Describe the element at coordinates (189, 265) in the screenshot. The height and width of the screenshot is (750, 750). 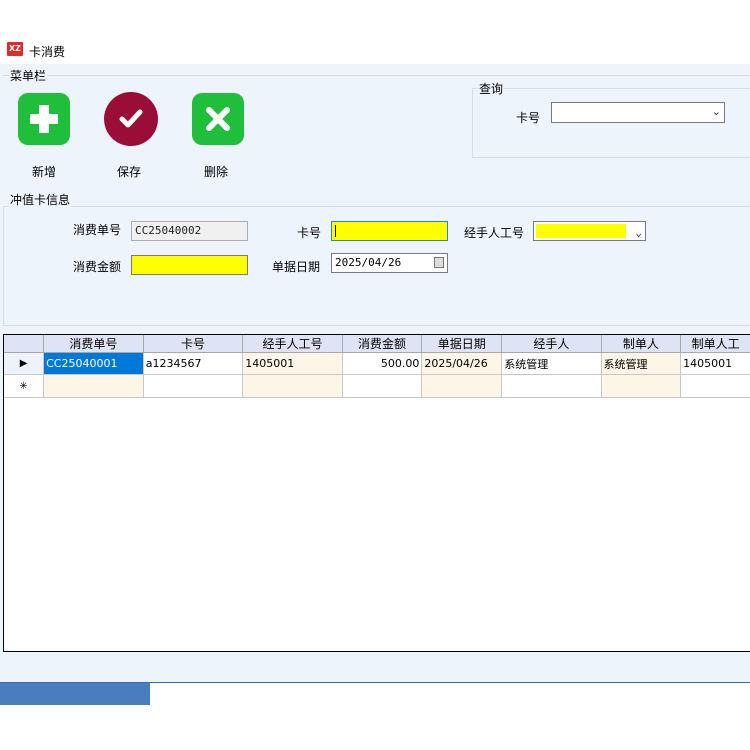
I see `amount-field` at that location.